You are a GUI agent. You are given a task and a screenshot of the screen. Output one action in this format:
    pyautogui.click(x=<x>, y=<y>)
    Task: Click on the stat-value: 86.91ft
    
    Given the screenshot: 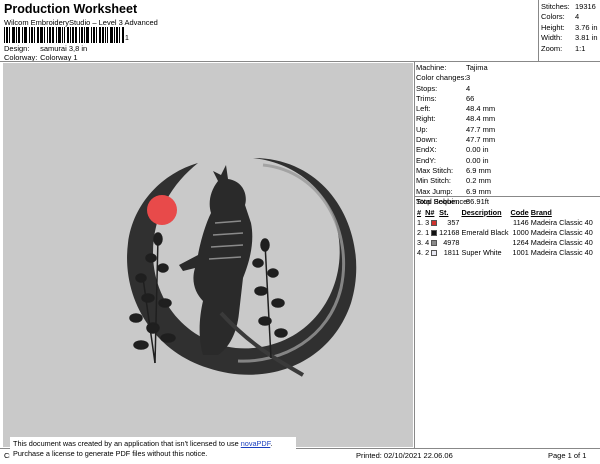 What is the action you would take?
    pyautogui.click(x=477, y=201)
    